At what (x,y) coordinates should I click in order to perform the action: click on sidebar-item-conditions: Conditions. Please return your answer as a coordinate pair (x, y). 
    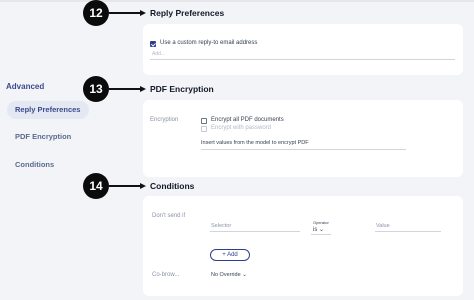
    Looking at the image, I should click on (30, 165).